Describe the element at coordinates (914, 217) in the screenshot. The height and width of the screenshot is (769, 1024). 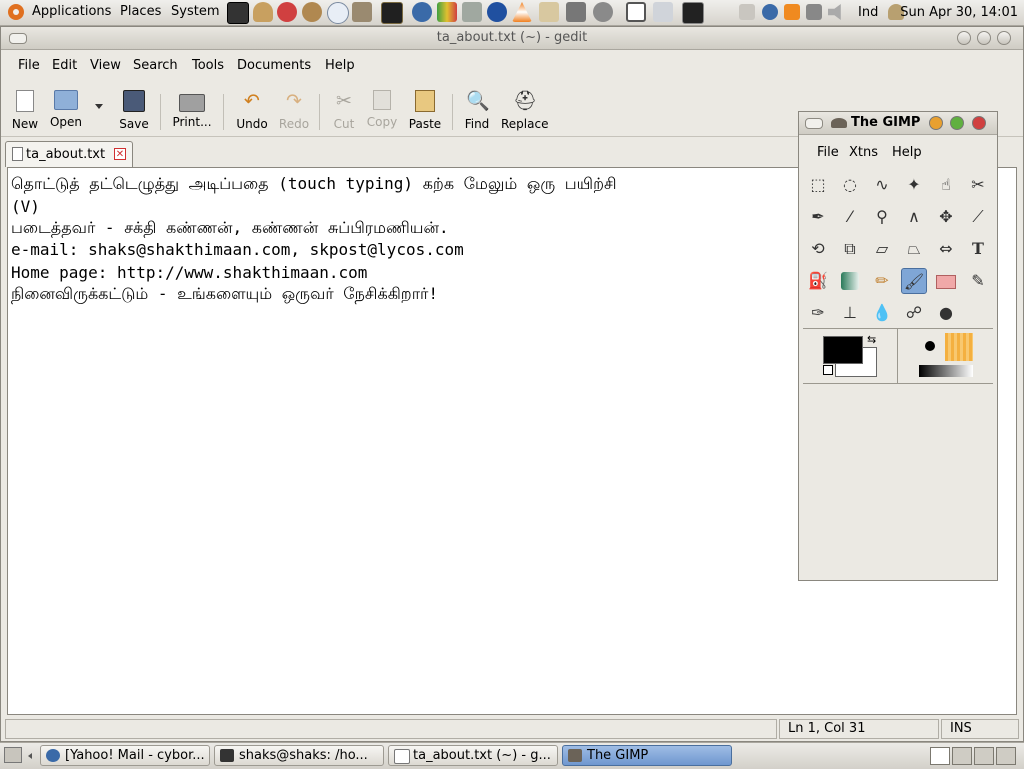
I see `measure-tool-icon: ∧` at that location.